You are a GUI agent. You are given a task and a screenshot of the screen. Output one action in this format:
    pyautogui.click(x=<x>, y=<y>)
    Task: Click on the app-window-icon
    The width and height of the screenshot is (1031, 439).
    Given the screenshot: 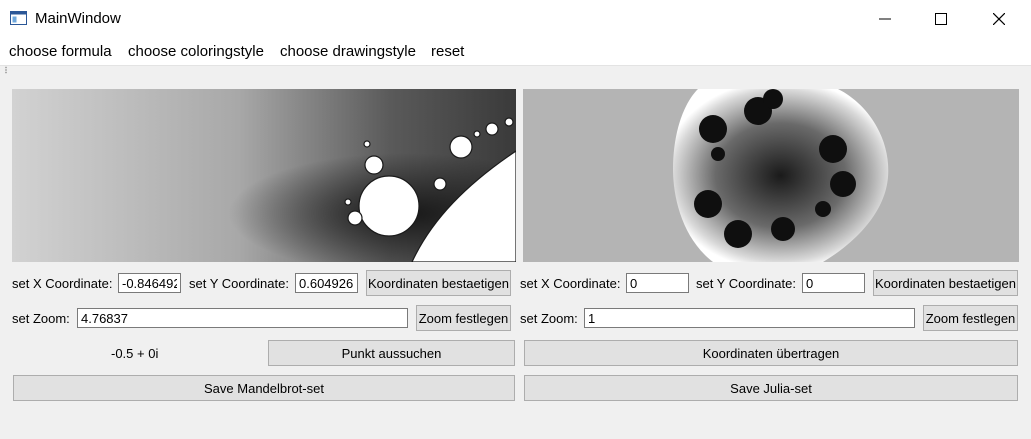 What is the action you would take?
    pyautogui.click(x=18, y=18)
    